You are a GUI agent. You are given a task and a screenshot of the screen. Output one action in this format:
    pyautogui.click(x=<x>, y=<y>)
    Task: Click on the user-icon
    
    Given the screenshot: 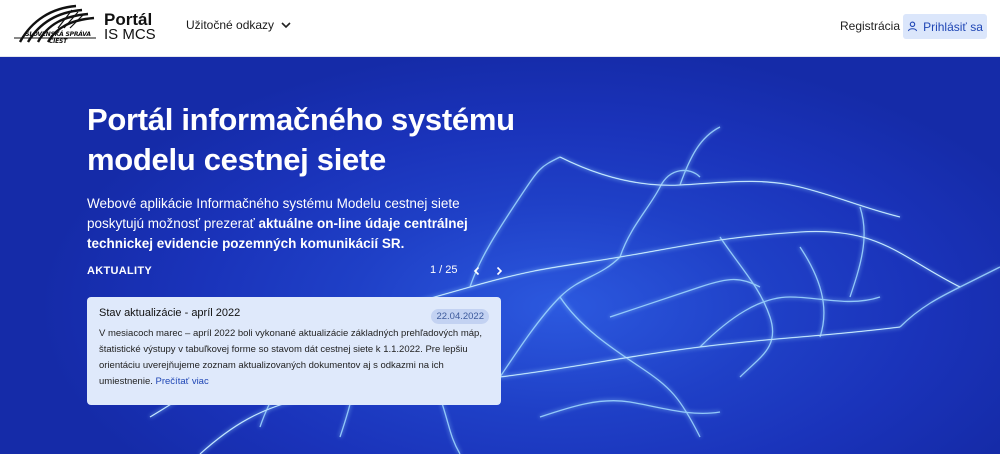 What is the action you would take?
    pyautogui.click(x=912, y=26)
    